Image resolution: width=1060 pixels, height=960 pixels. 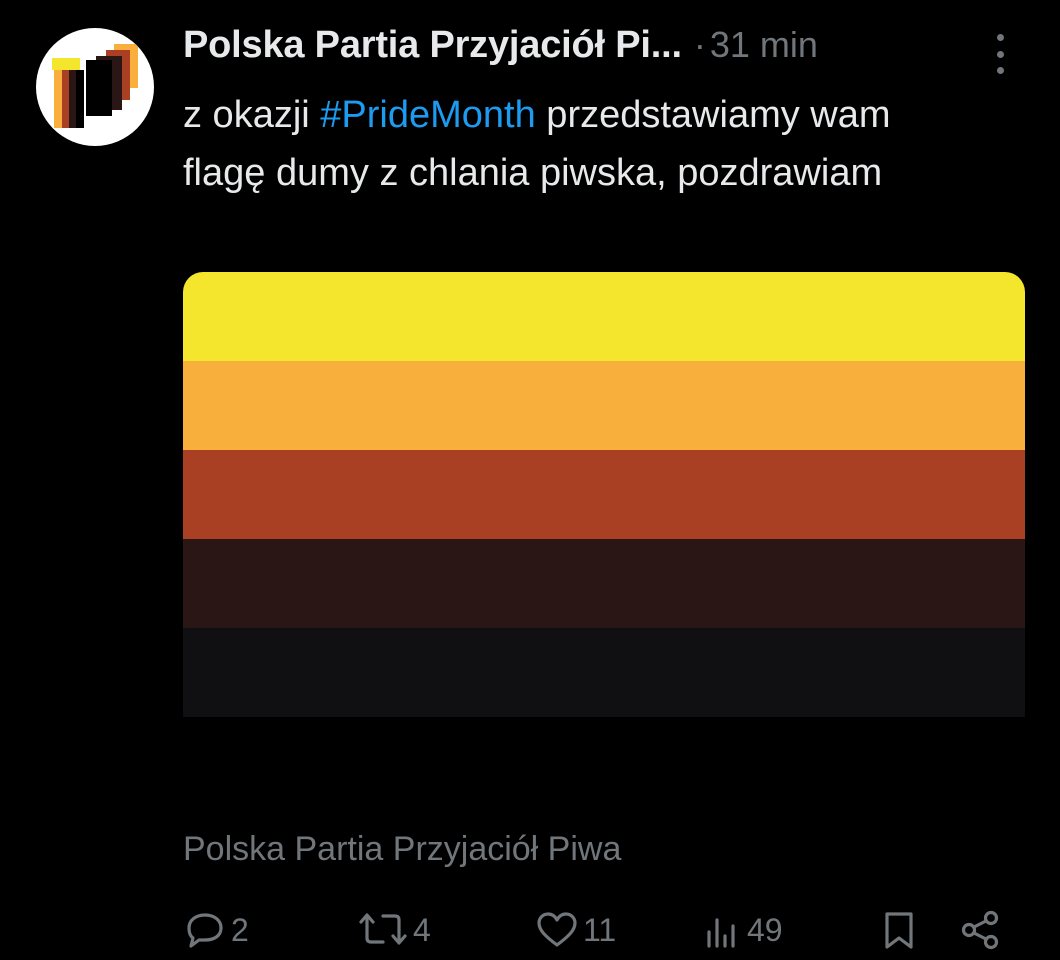 What do you see at coordinates (600, 929) in the screenshot?
I see `like-count: 11` at bounding box center [600, 929].